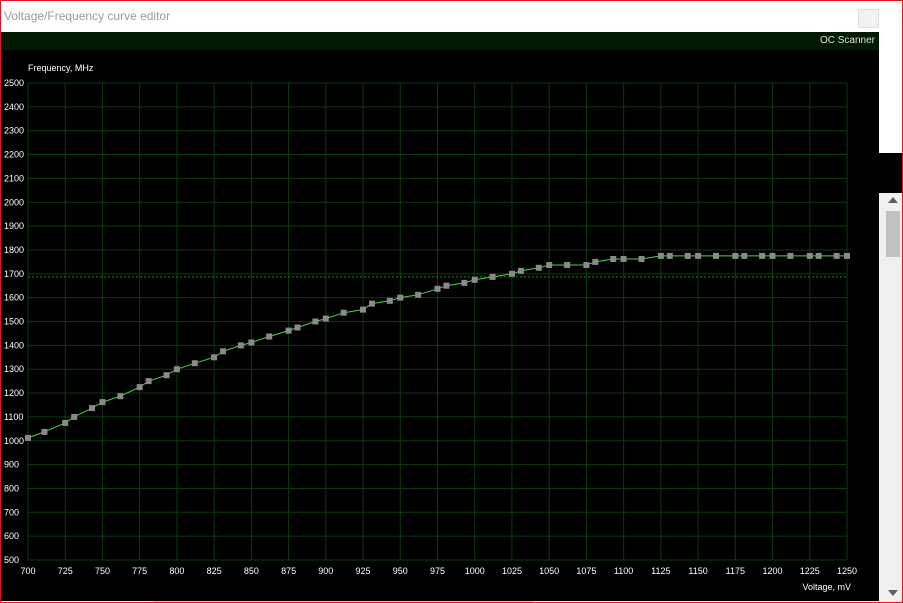 The image size is (903, 603). Describe the element at coordinates (11, 560) in the screenshot. I see `y-tick-label: 500` at that location.